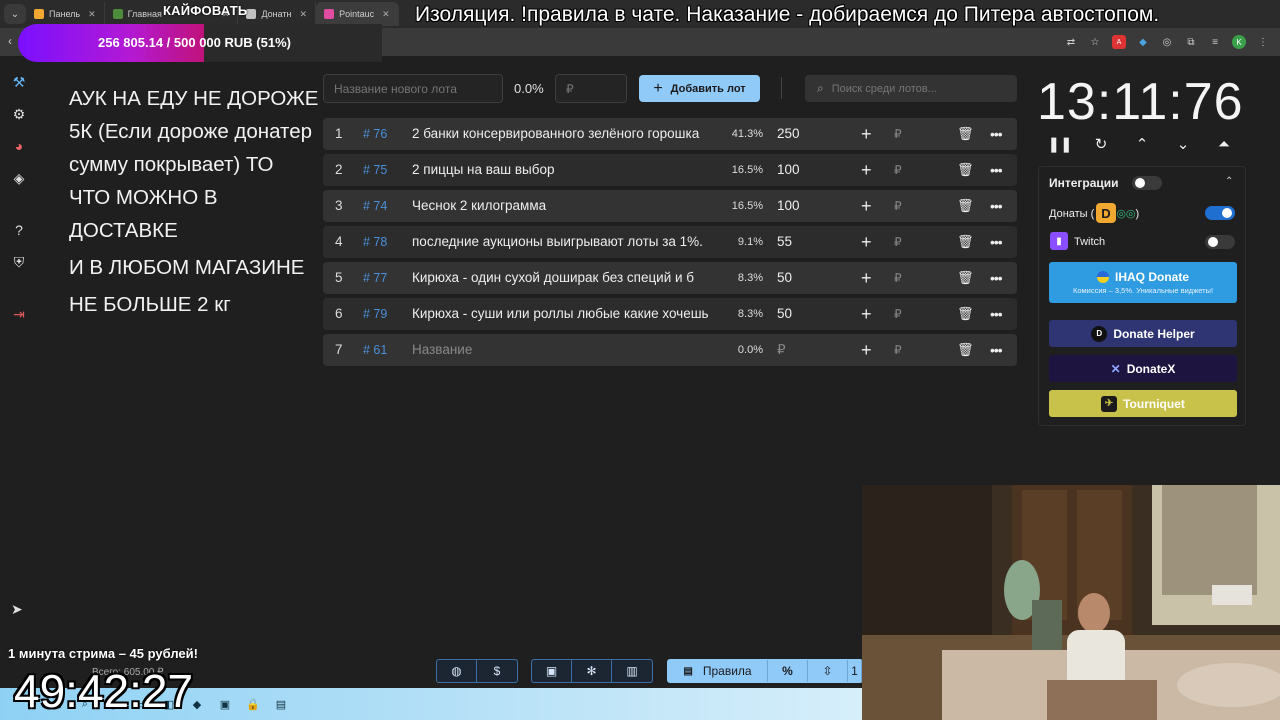 This screenshot has height=720, width=1280. What do you see at coordinates (784, 242) in the screenshot?
I see `lot-amount: 55` at bounding box center [784, 242].